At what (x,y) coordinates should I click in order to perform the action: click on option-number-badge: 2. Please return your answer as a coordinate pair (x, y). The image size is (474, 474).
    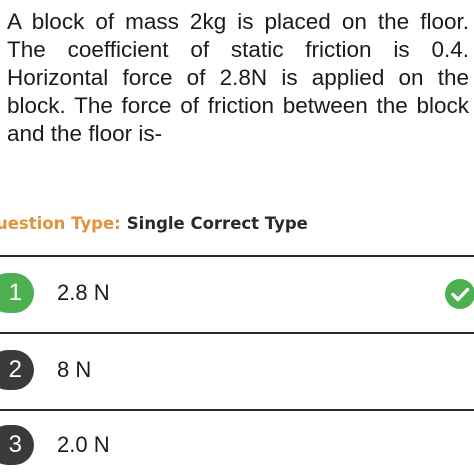
    Looking at the image, I should click on (17, 370).